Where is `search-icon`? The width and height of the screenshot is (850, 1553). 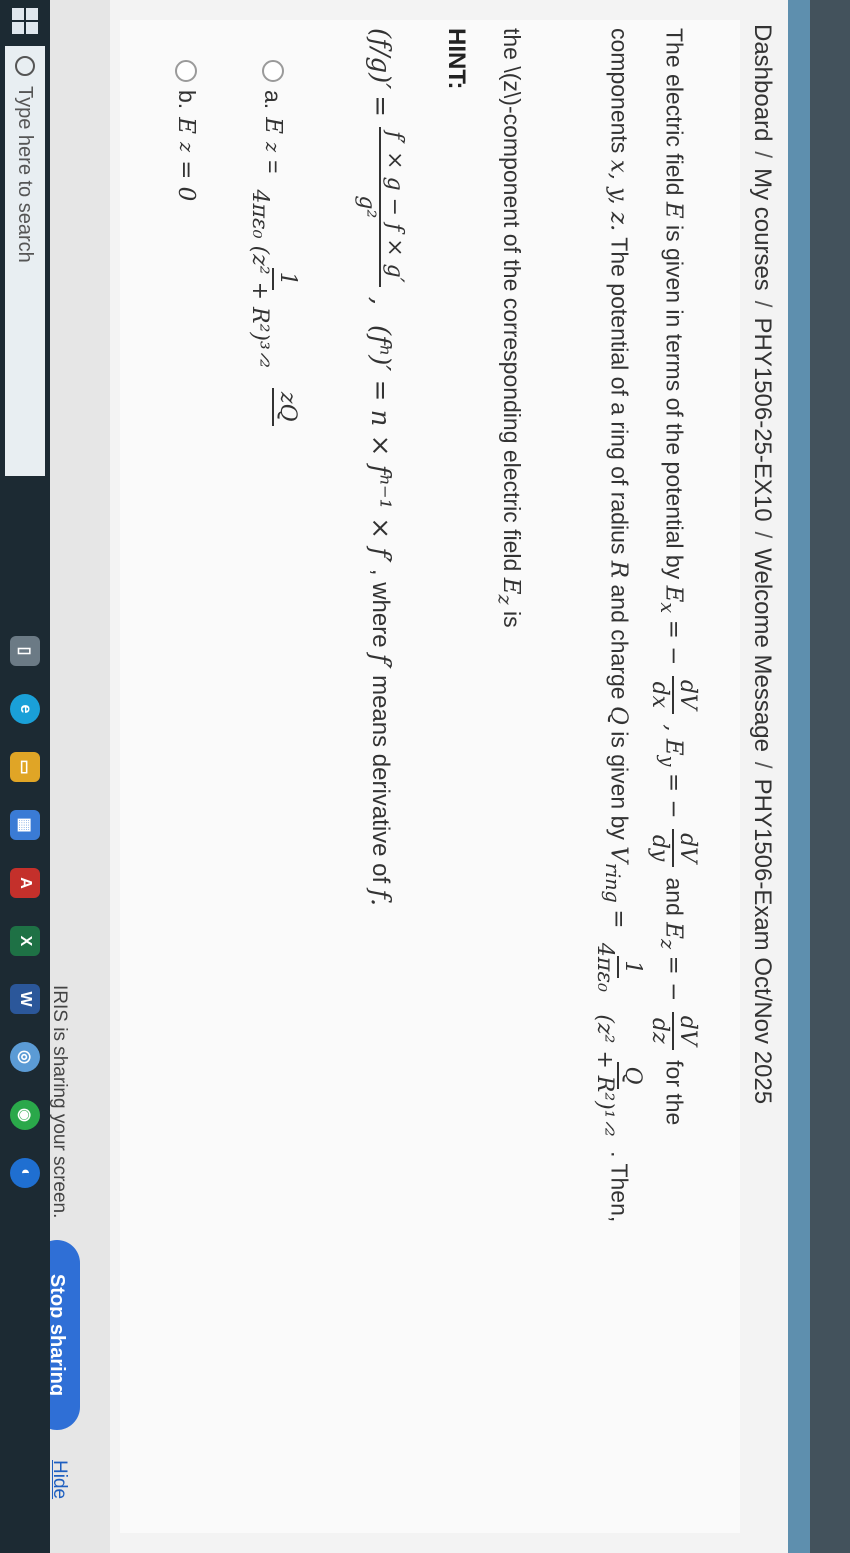
search-icon is located at coordinates (25, 66).